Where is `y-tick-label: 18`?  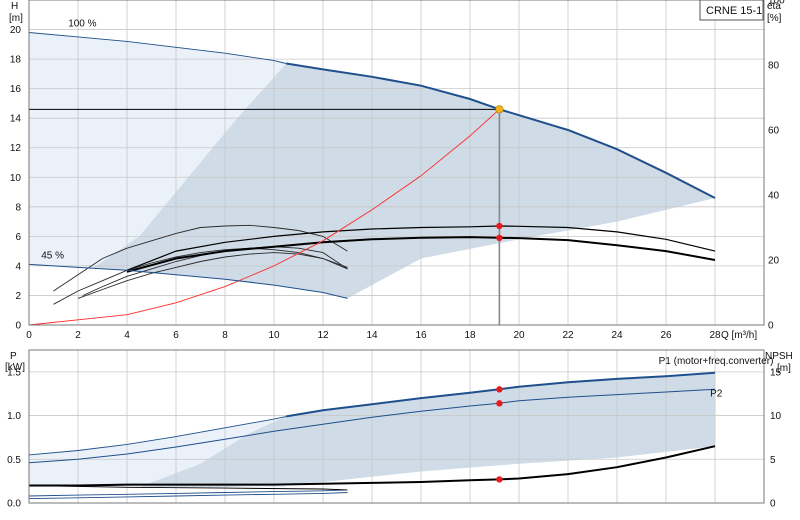 y-tick-label: 18 is located at coordinates (16, 60).